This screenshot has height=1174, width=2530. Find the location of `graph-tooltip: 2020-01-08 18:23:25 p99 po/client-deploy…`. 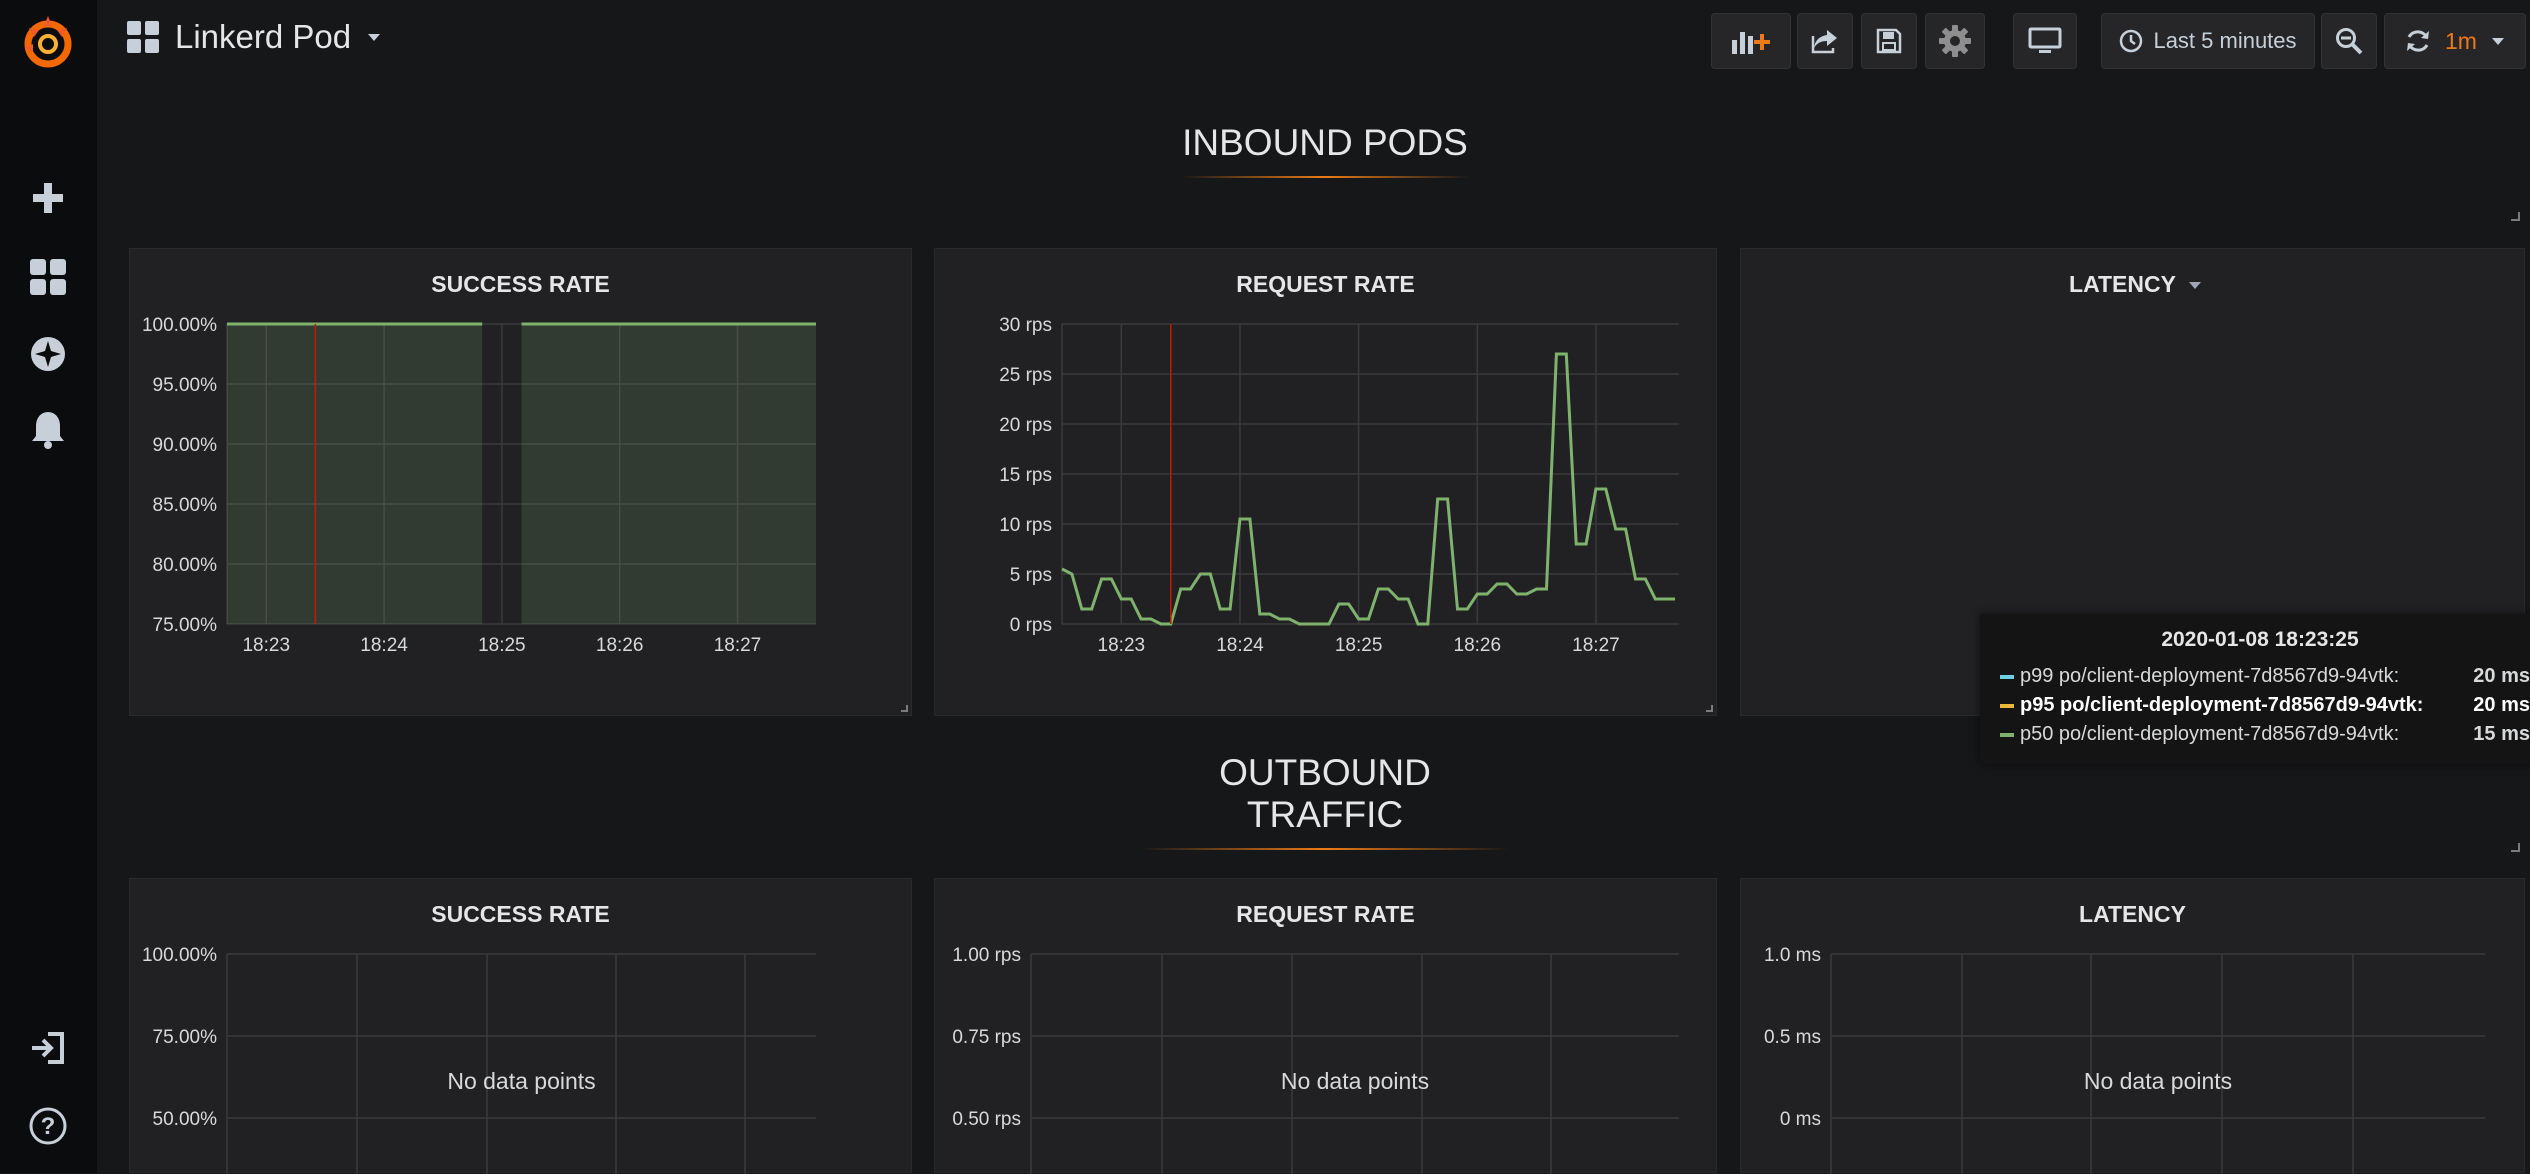

graph-tooltip: 2020-01-08 18:23:25 p99 po/client-deploy… is located at coordinates (2255, 689).